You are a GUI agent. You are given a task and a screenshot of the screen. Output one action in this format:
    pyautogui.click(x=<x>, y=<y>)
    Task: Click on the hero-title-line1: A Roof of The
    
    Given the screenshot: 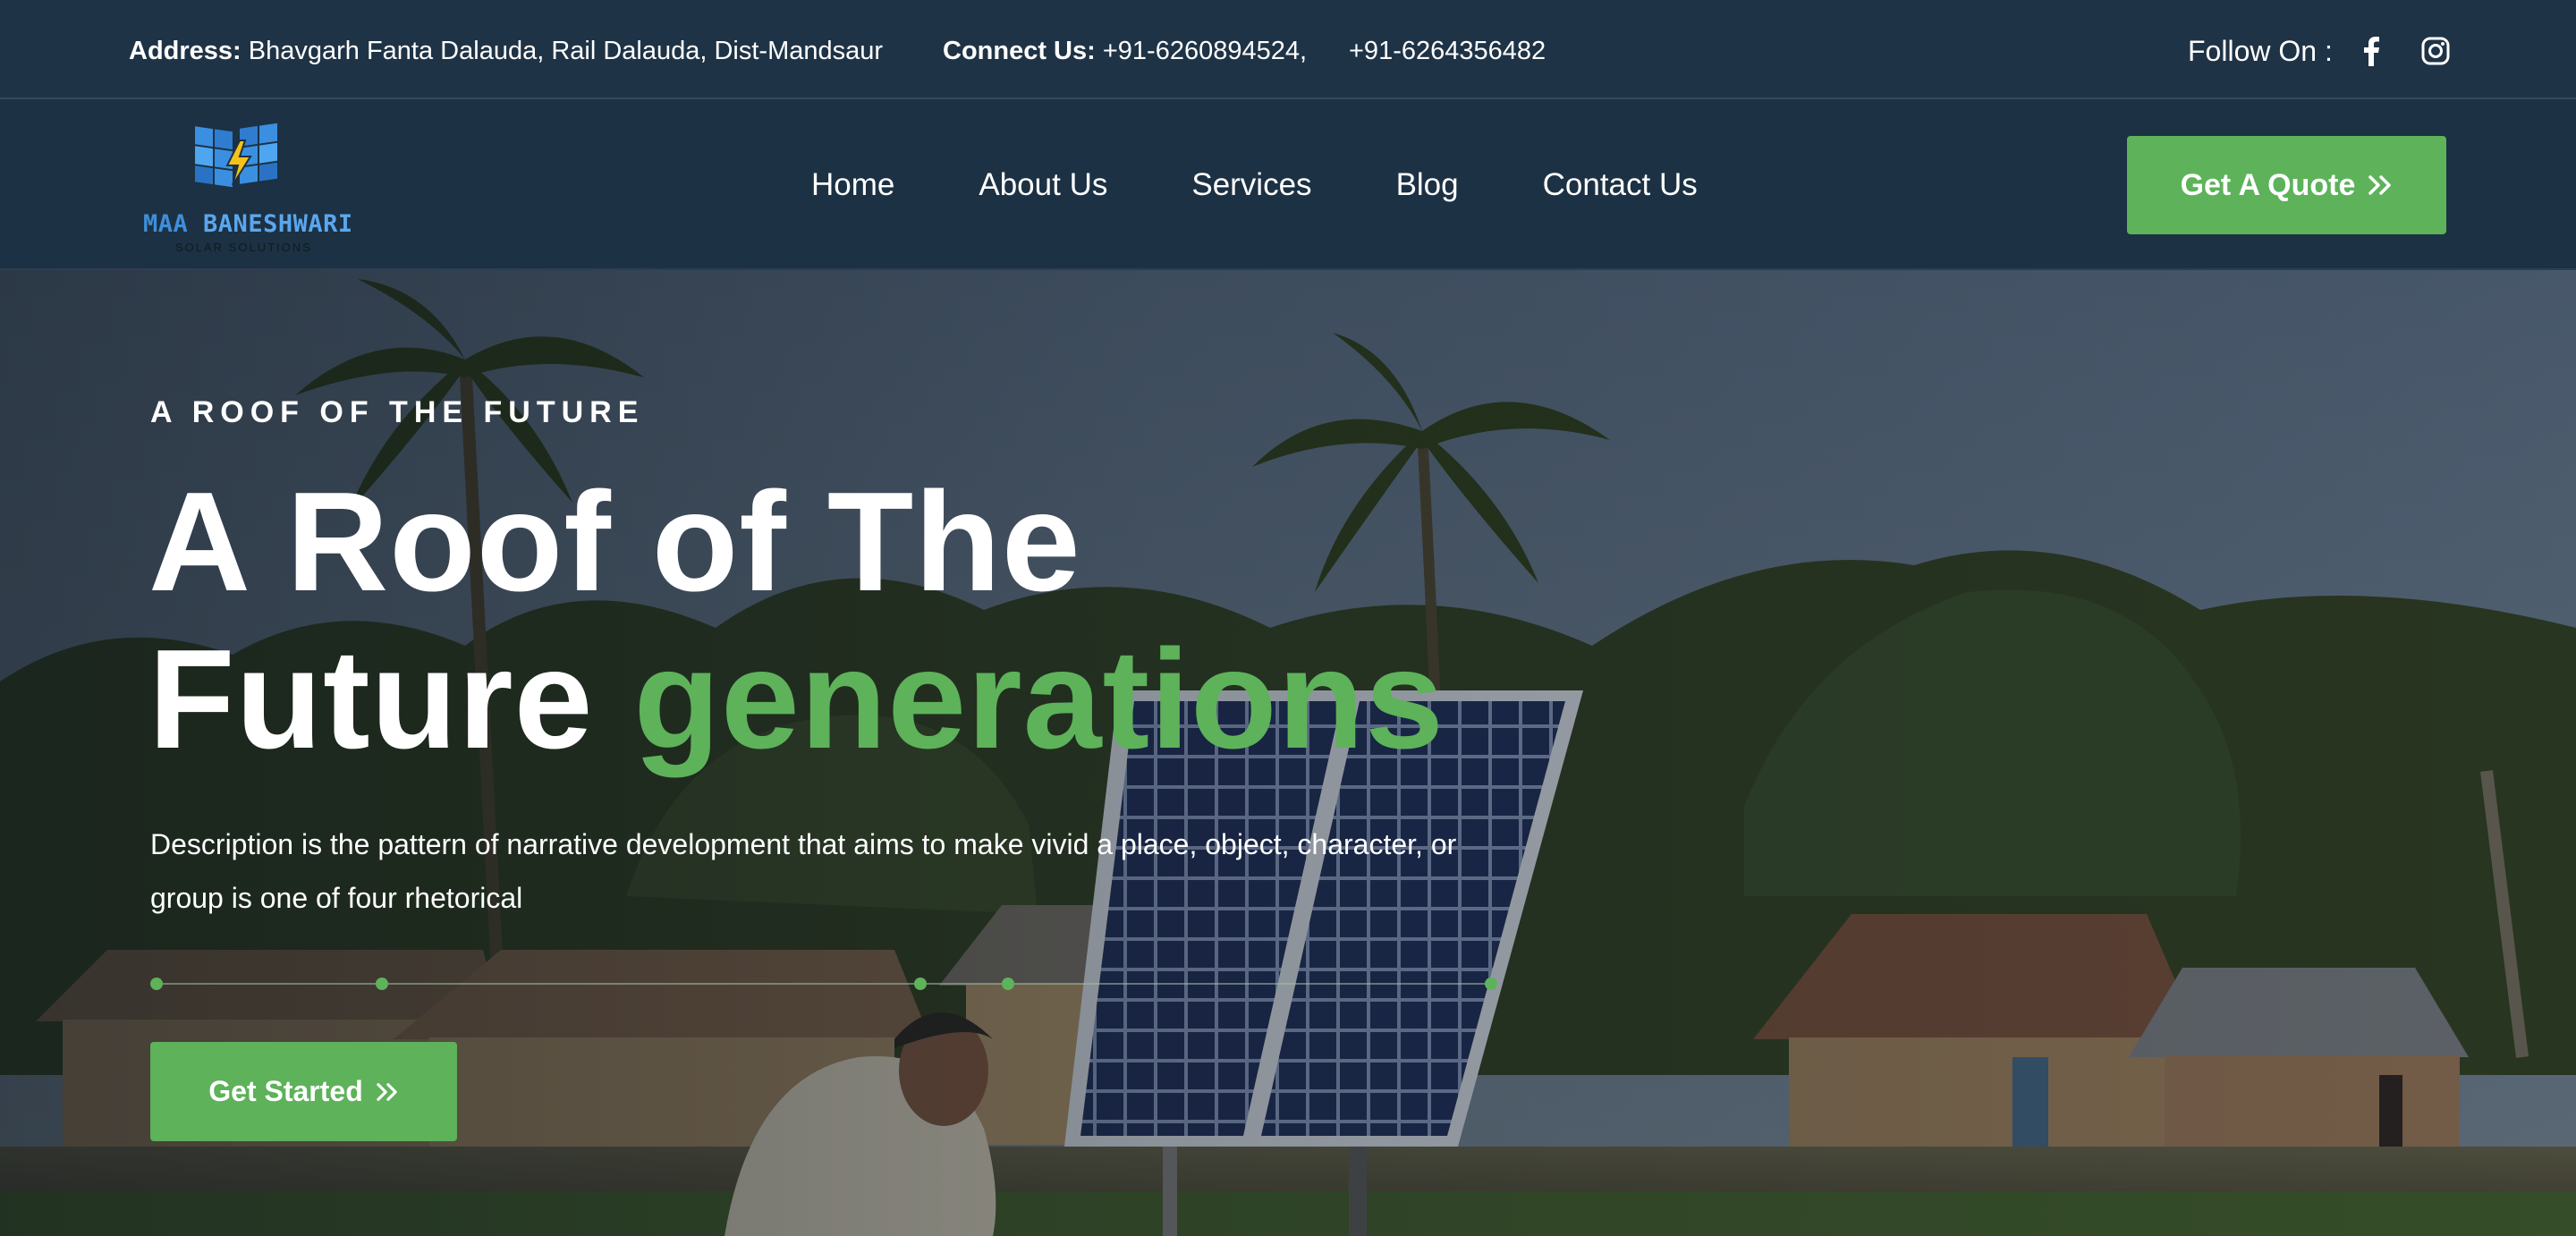 What is the action you would take?
    pyautogui.click(x=614, y=542)
    